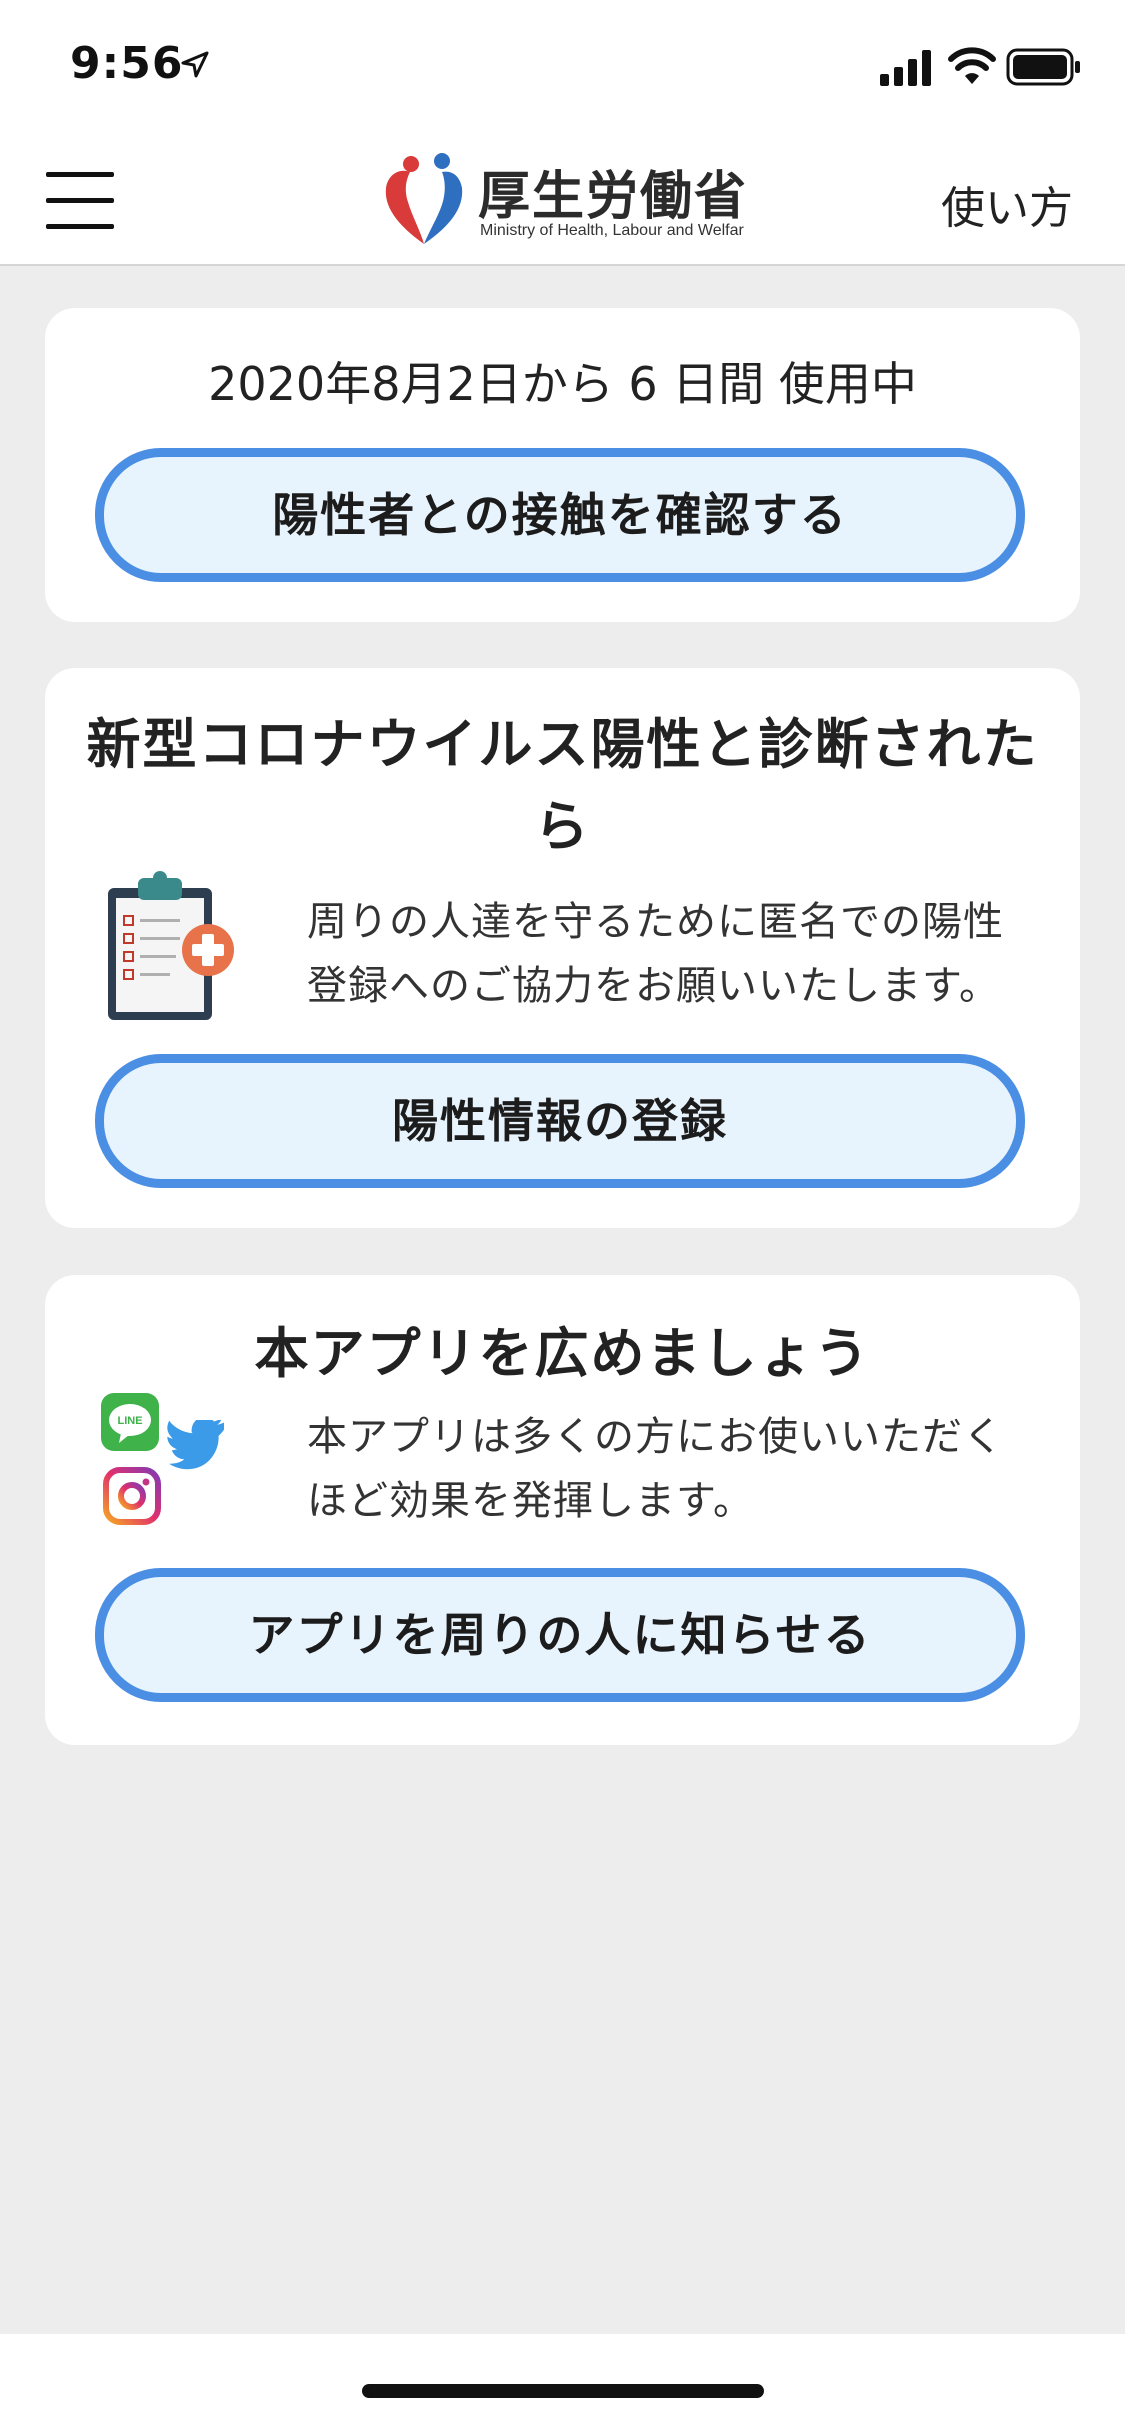  I want to click on mhlw-heart-logo-icon, so click(424, 198).